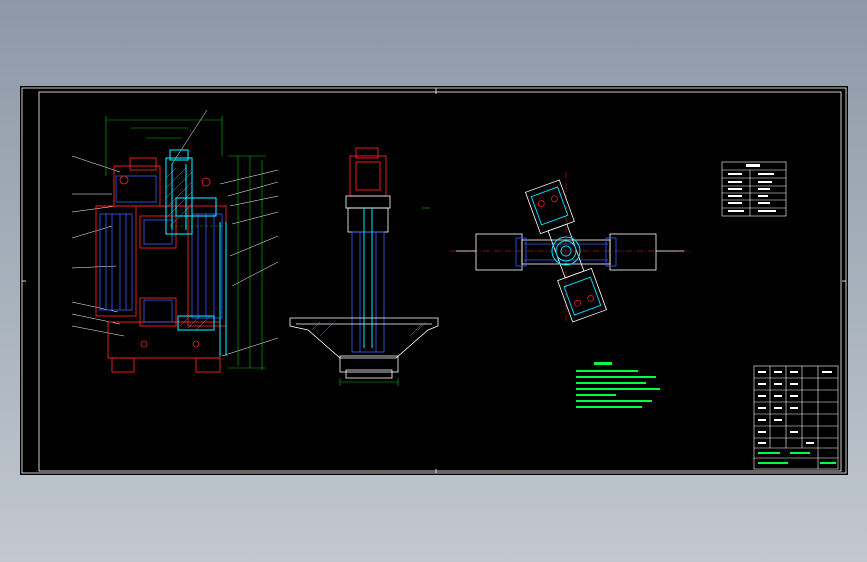  Describe the element at coordinates (196, 252) in the screenshot. I see `front-central-shaft` at that location.